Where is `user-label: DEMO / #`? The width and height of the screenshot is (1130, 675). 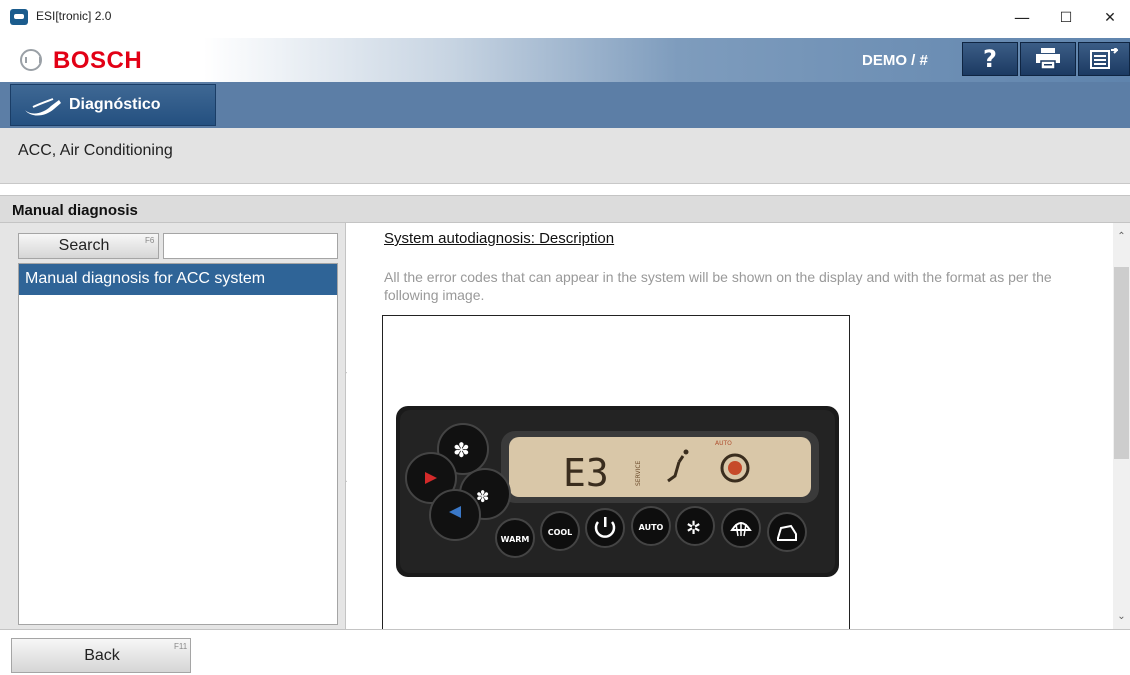 user-label: DEMO / # is located at coordinates (895, 60).